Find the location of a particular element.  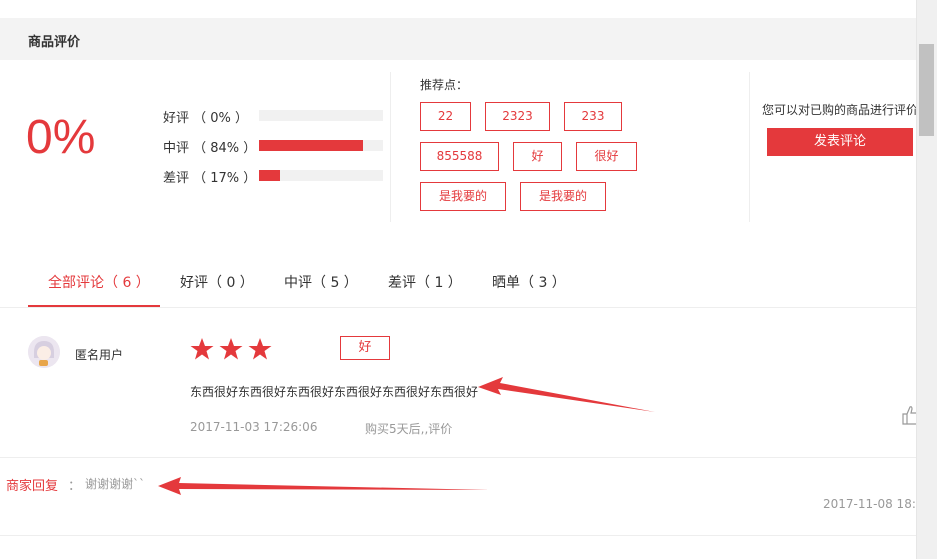

recommend-title: 推荐点： is located at coordinates (444, 85).